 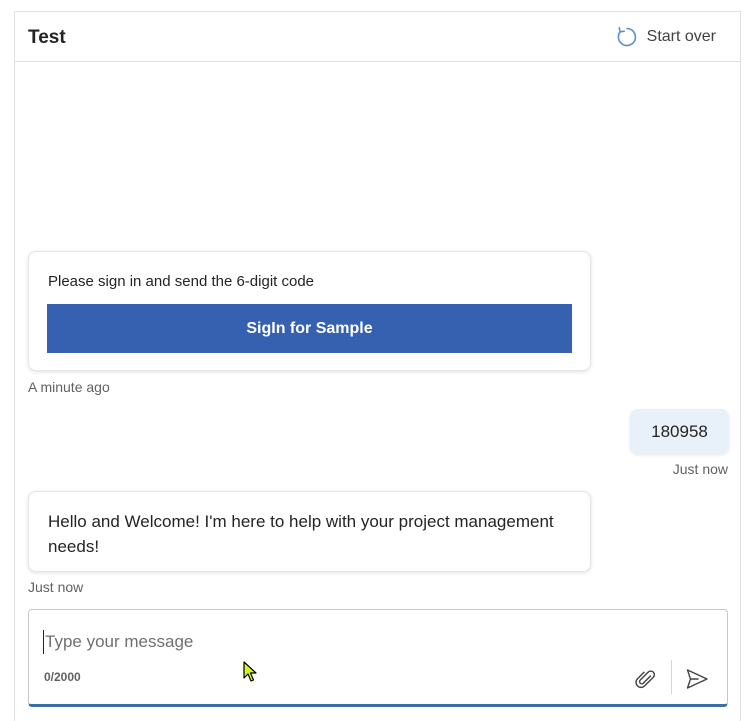 What do you see at coordinates (671, 677) in the screenshot?
I see `composer-divider` at bounding box center [671, 677].